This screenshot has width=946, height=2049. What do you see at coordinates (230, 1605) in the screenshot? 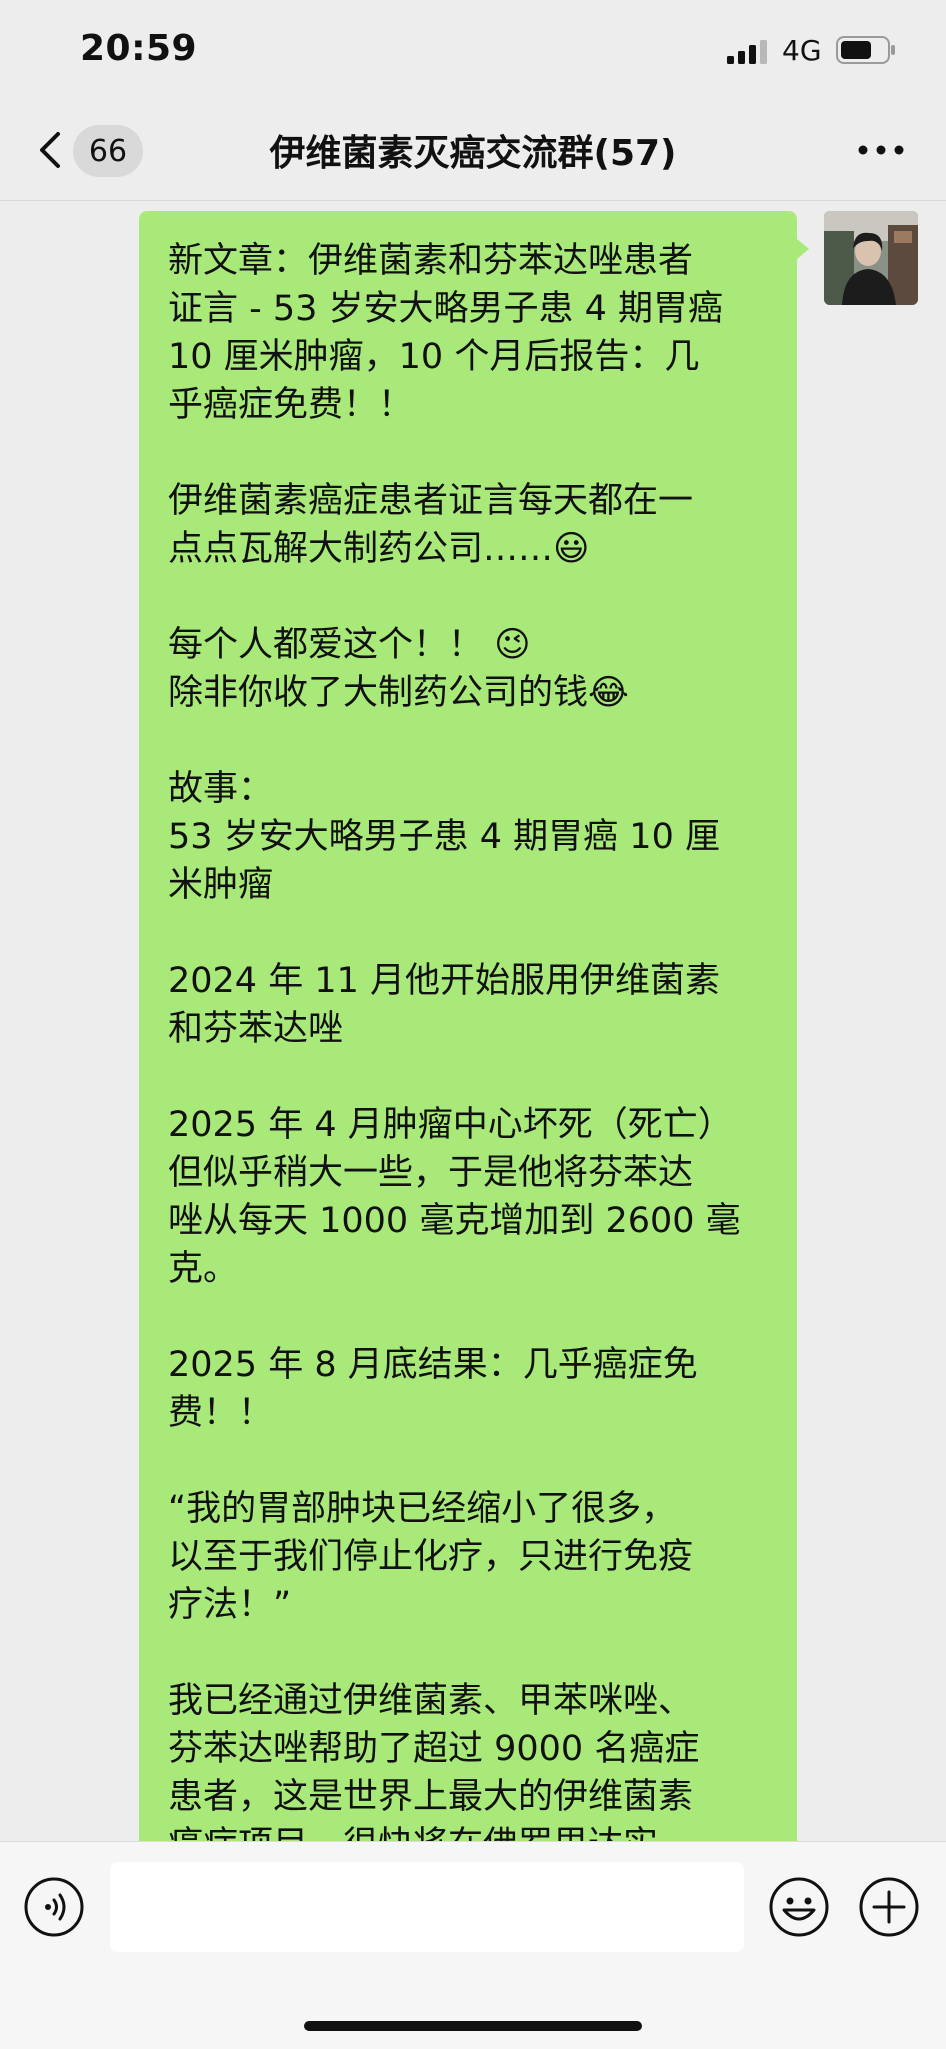
I see `message-line: 疗法！”` at bounding box center [230, 1605].